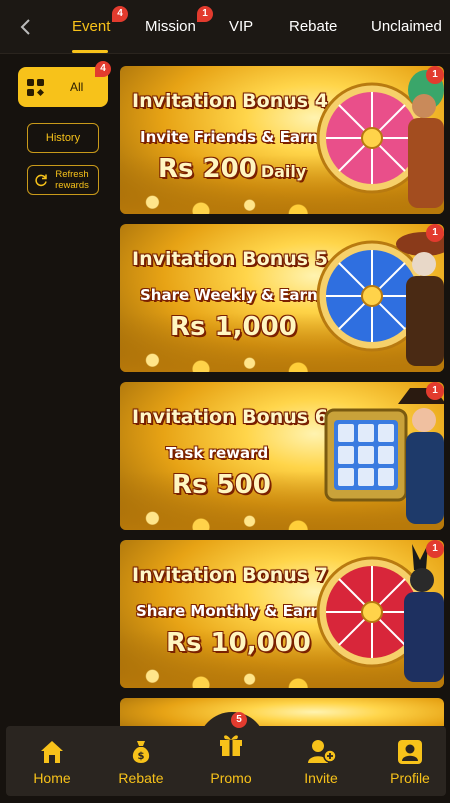  Describe the element at coordinates (91, 26) in the screenshot. I see `tab-event: Event` at that location.